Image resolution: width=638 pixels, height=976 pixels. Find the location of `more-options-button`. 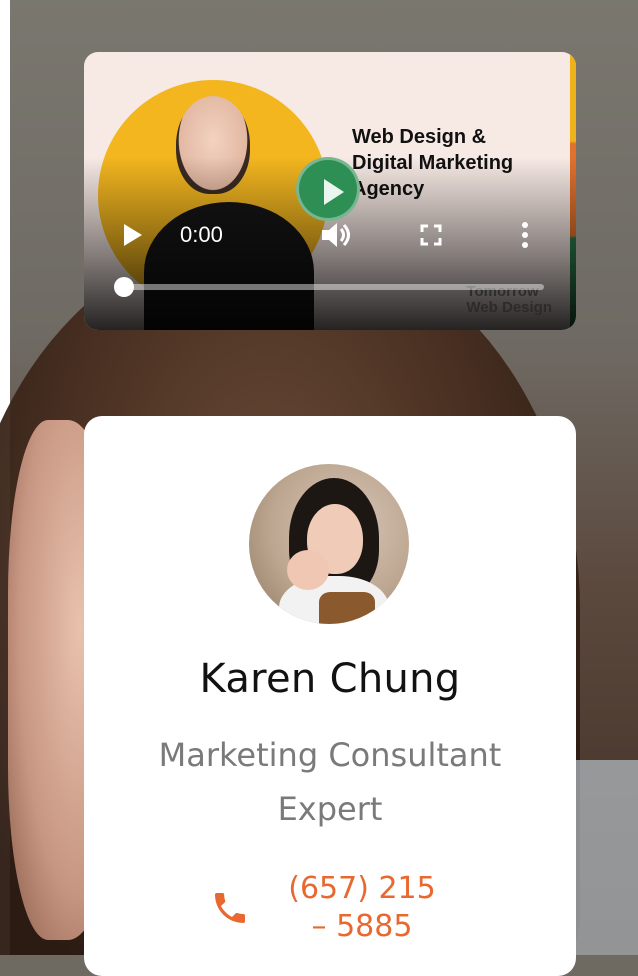

more-options-button is located at coordinates (525, 235).